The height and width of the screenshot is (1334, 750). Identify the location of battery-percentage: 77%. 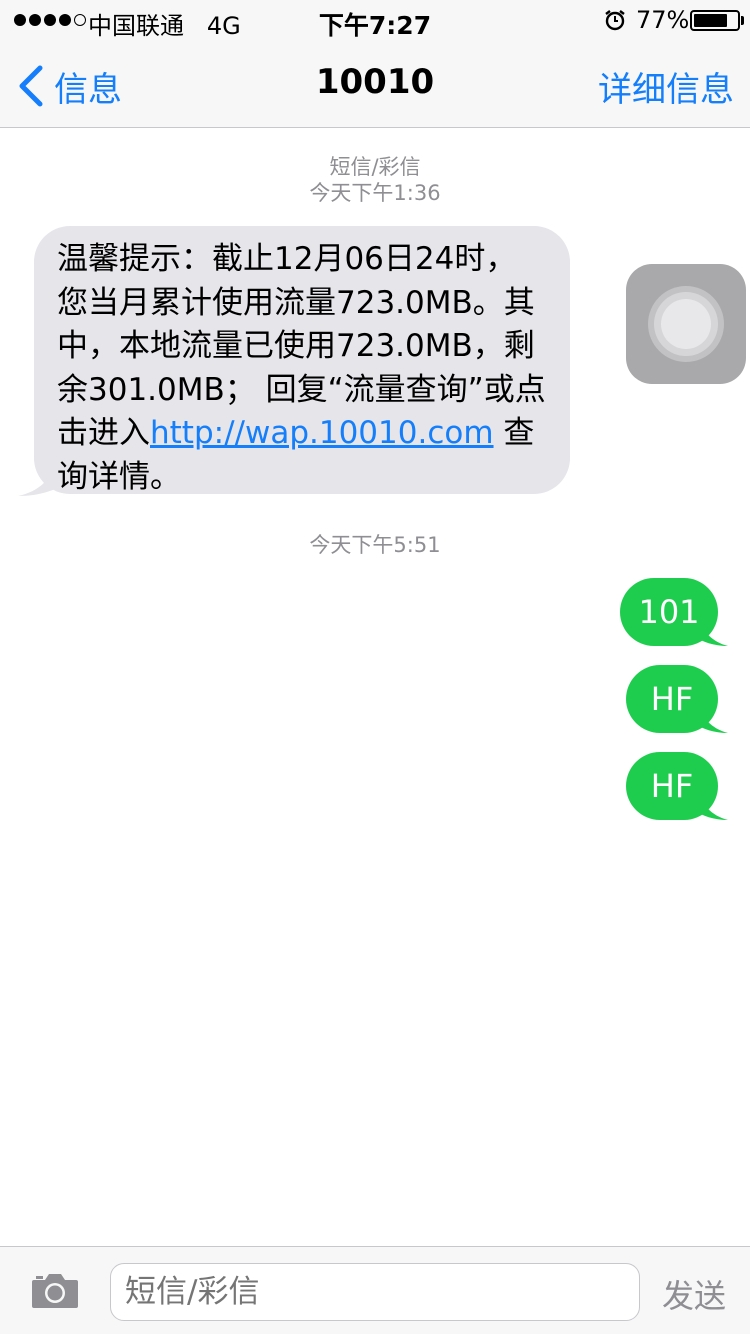
(663, 20).